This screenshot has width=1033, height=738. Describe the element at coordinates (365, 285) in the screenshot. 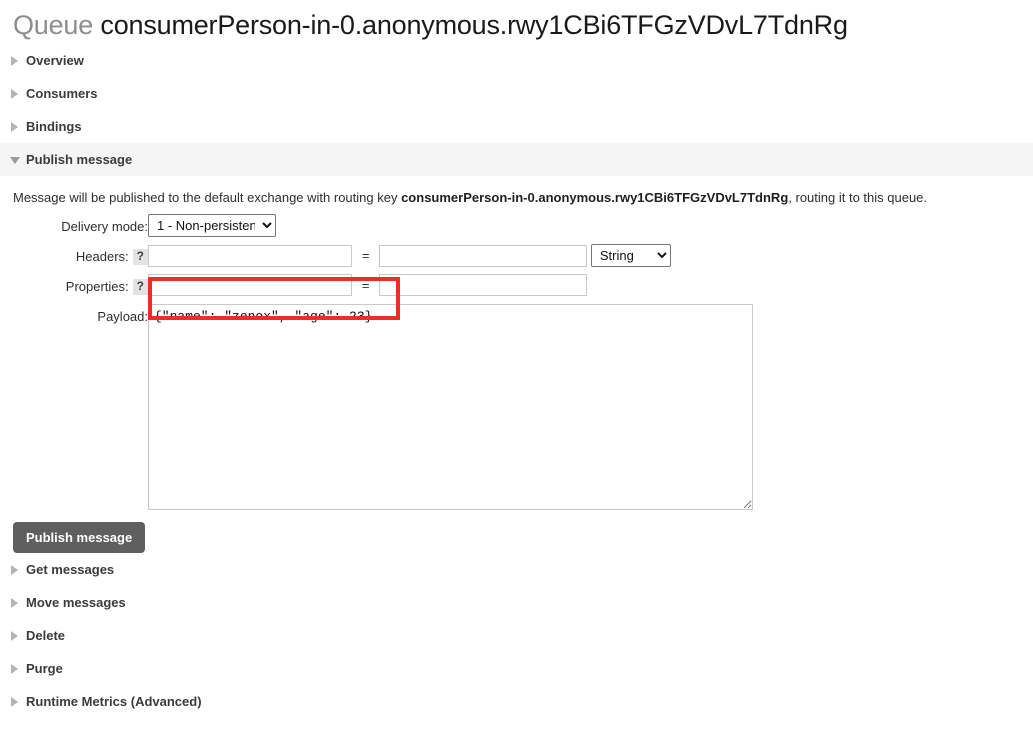

I see `properties-equals-sign: =` at that location.